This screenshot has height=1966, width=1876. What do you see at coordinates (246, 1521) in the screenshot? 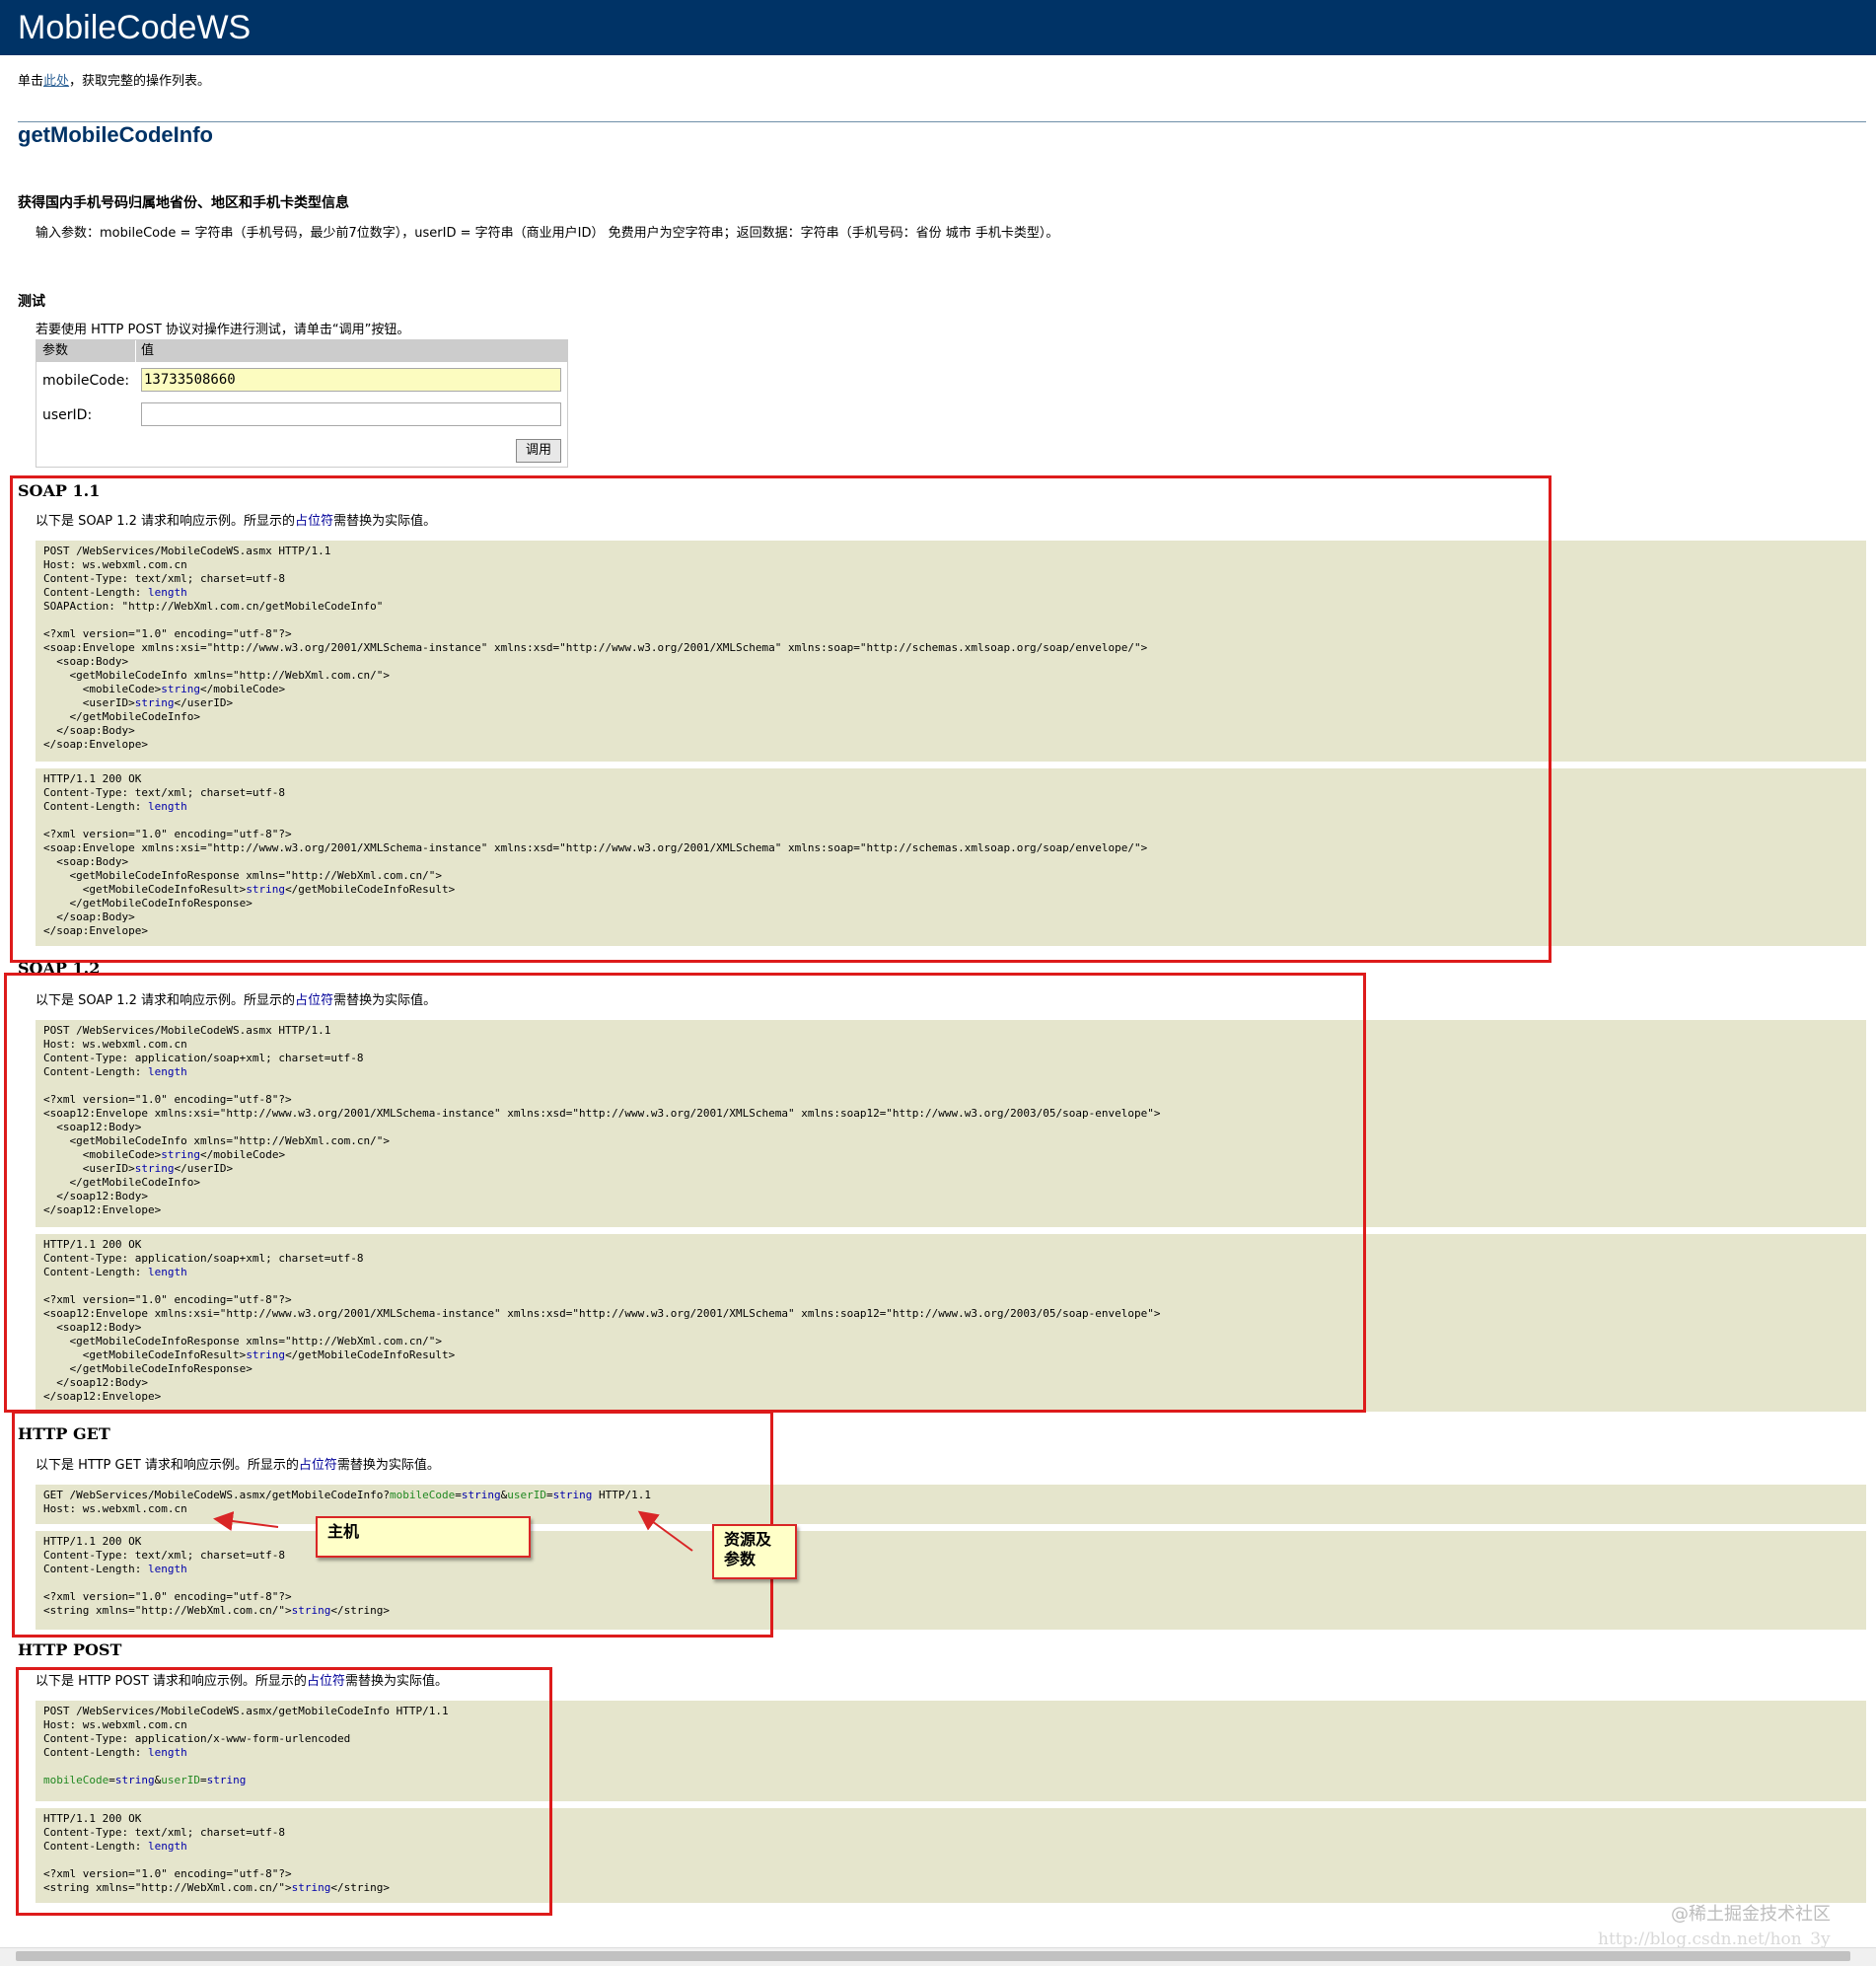
I see `host-arrow` at bounding box center [246, 1521].